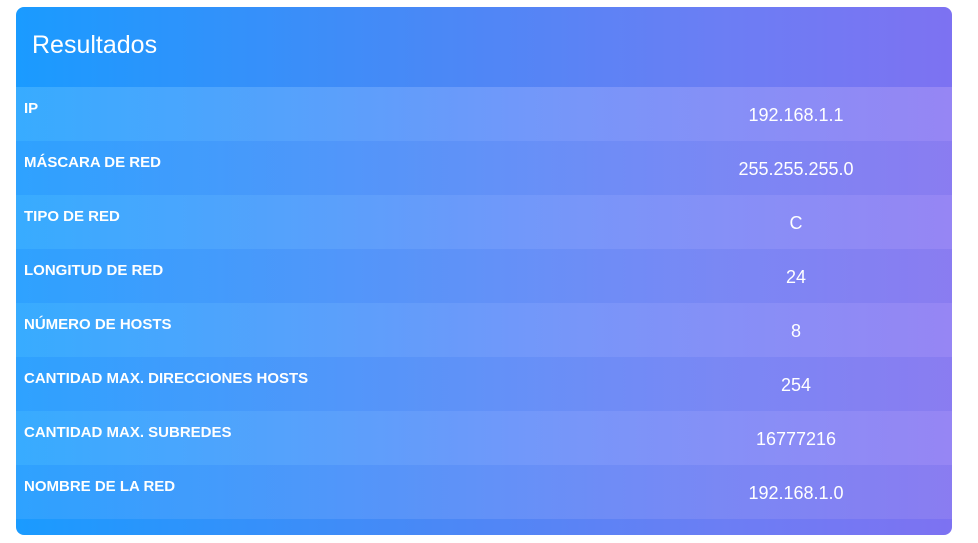  What do you see at coordinates (484, 222) in the screenshot?
I see `result-row-network-type: TIPO DE RED C` at bounding box center [484, 222].